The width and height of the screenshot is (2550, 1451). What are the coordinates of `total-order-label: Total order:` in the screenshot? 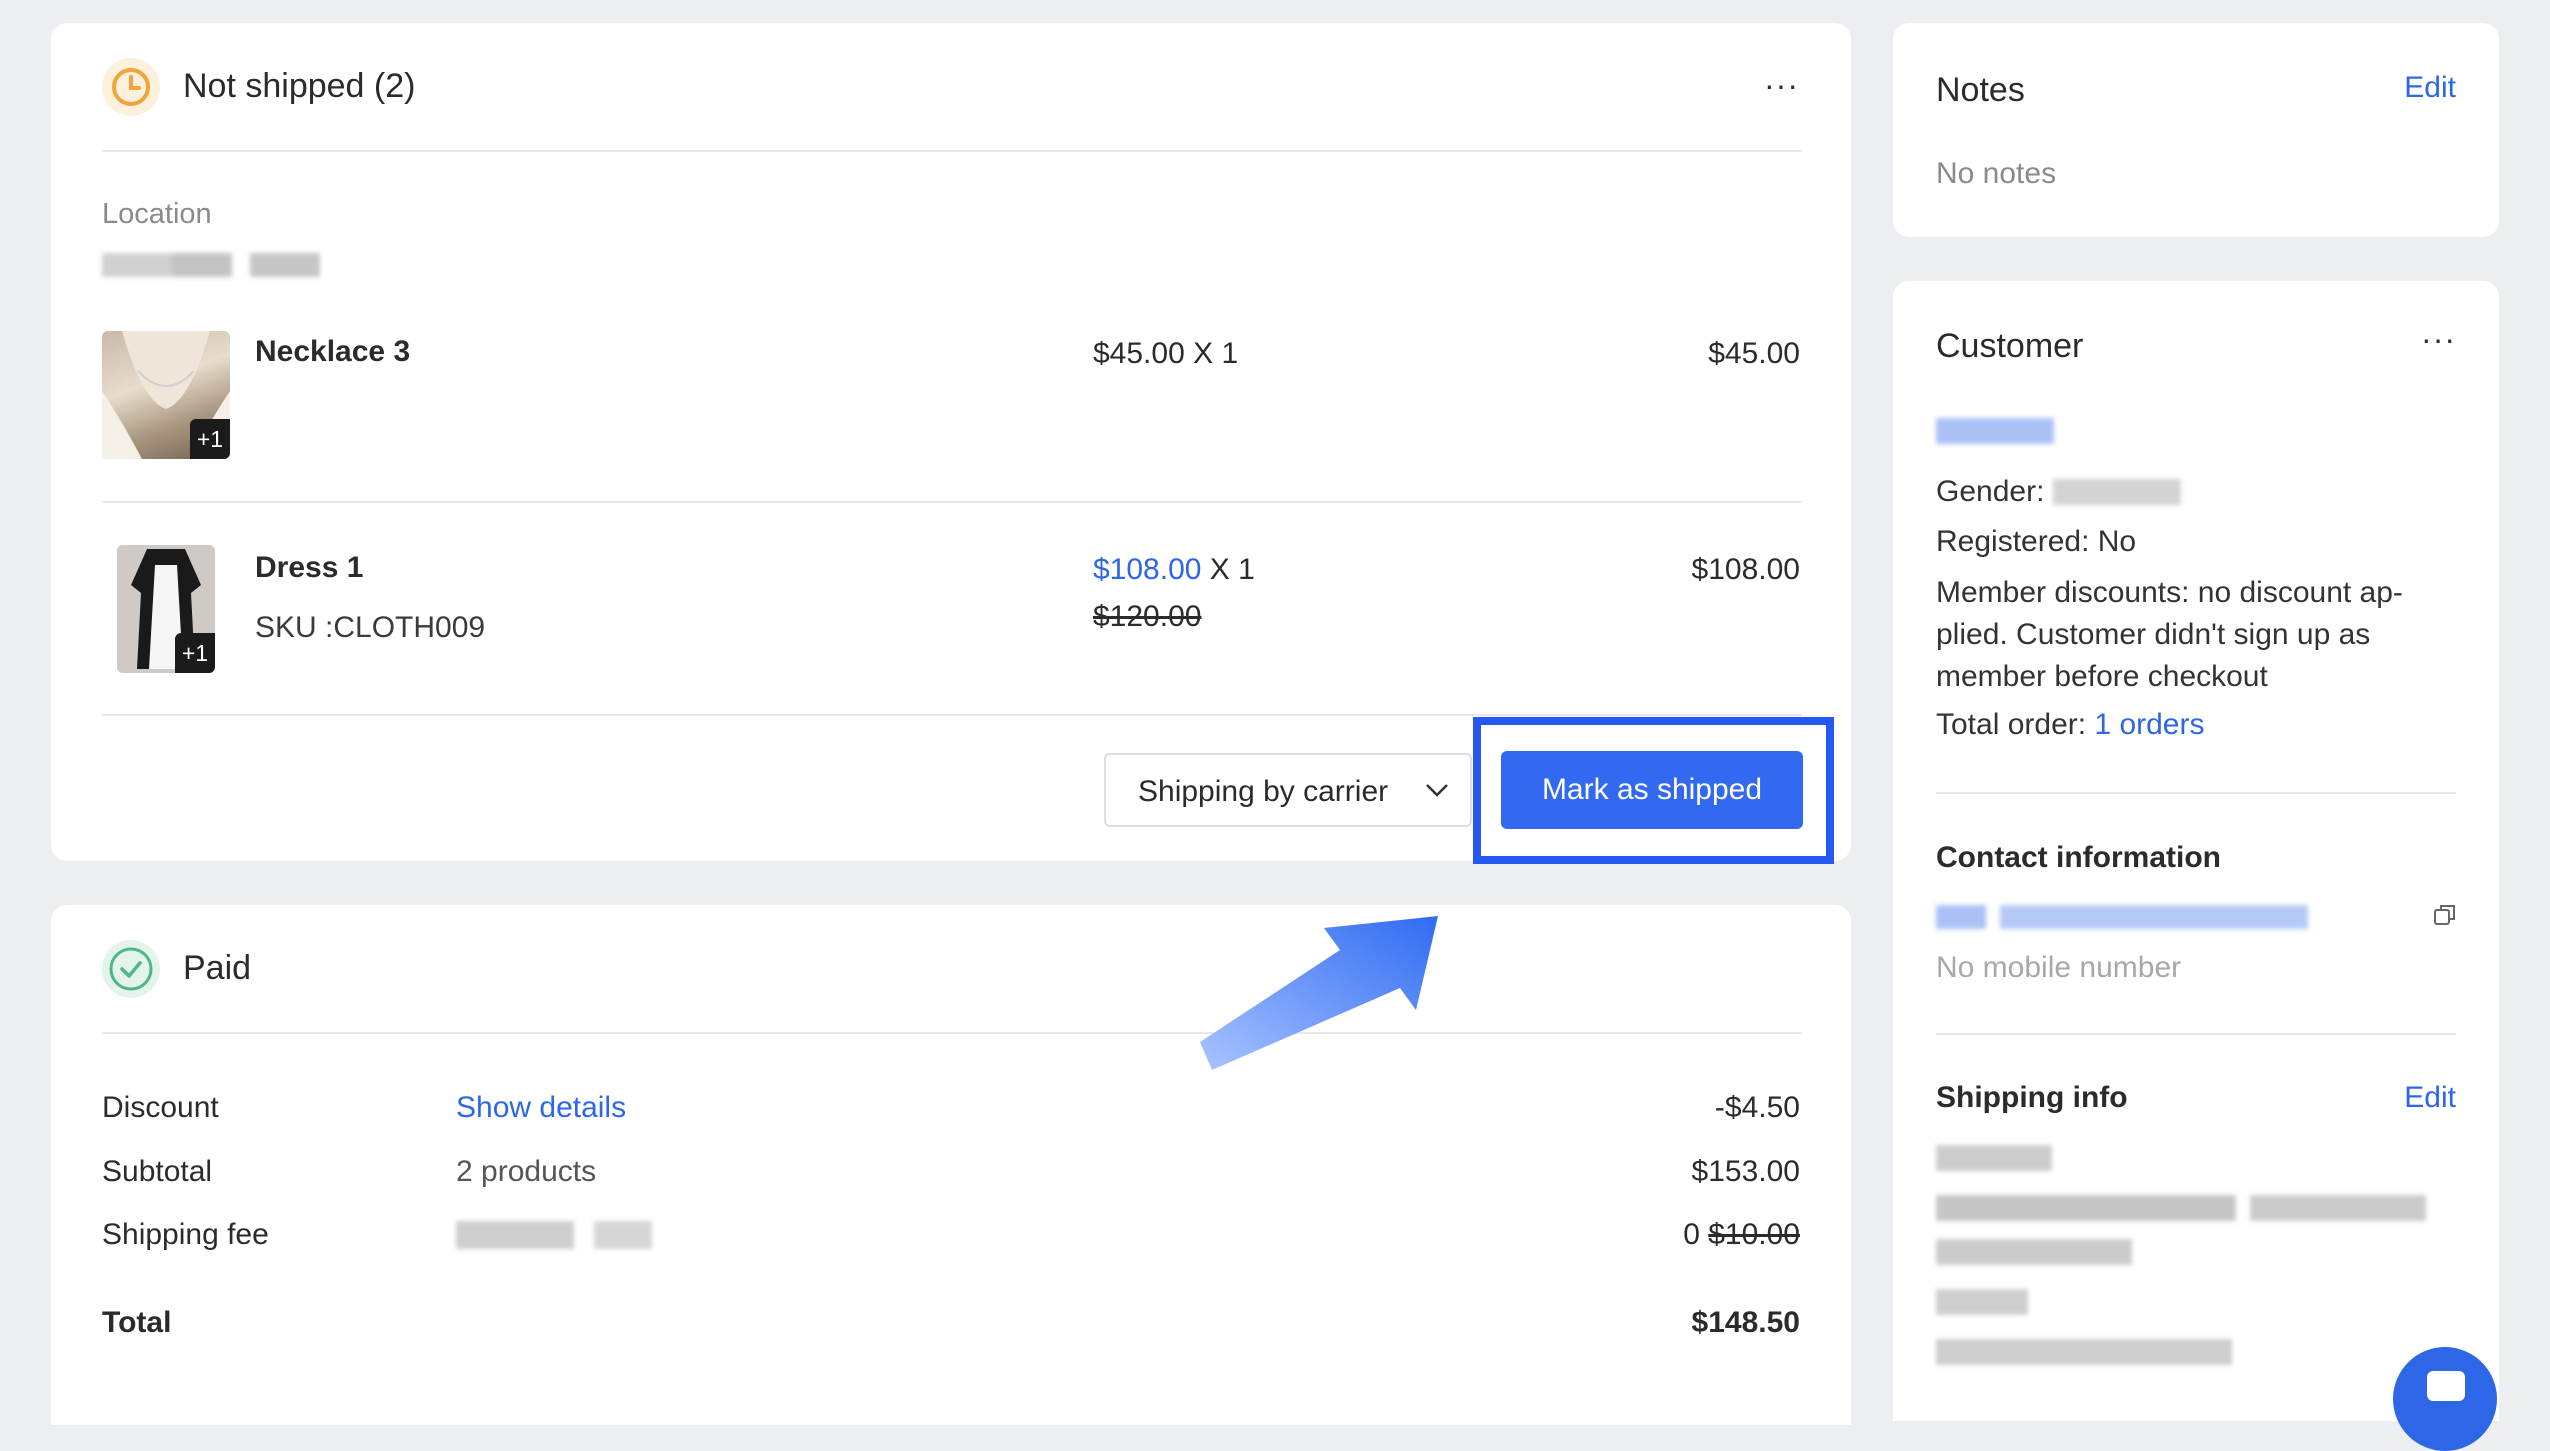 It's located at (2011, 724).